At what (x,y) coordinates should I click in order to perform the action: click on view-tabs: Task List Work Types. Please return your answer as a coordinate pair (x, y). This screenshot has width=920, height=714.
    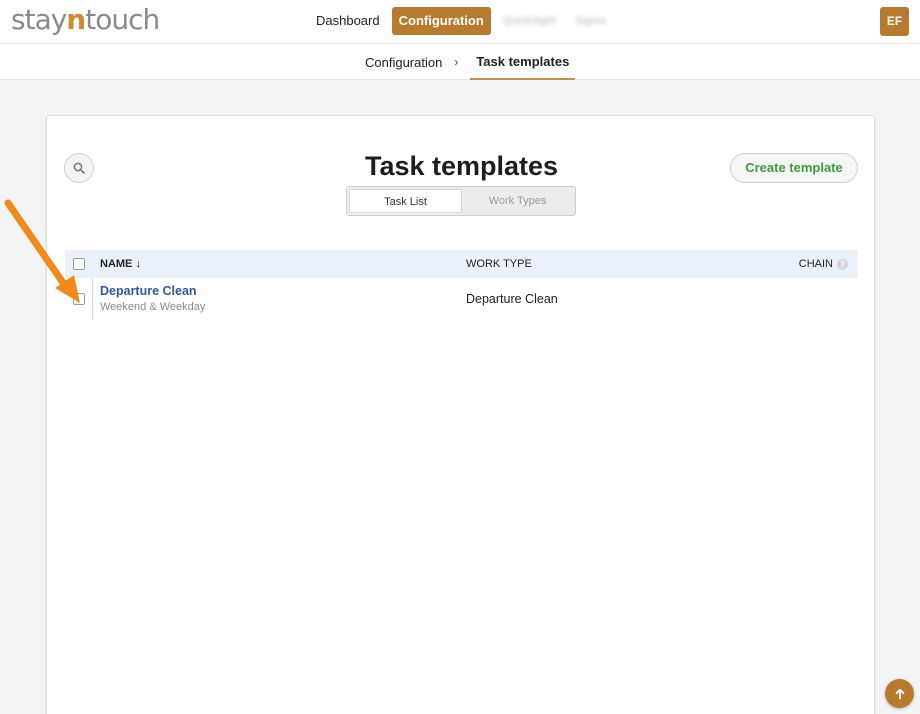
    Looking at the image, I should click on (461, 201).